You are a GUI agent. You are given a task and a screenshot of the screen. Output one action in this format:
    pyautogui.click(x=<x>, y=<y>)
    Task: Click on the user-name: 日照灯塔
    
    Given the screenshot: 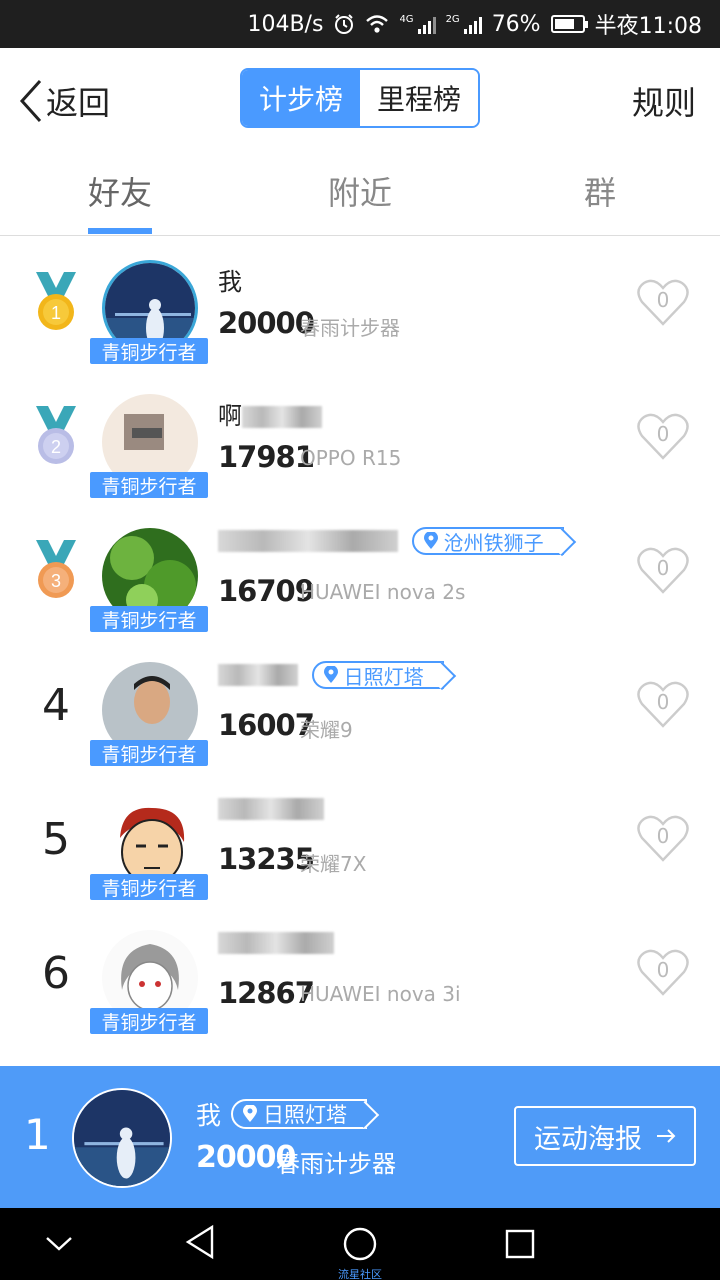 What is the action you would take?
    pyautogui.click(x=331, y=674)
    